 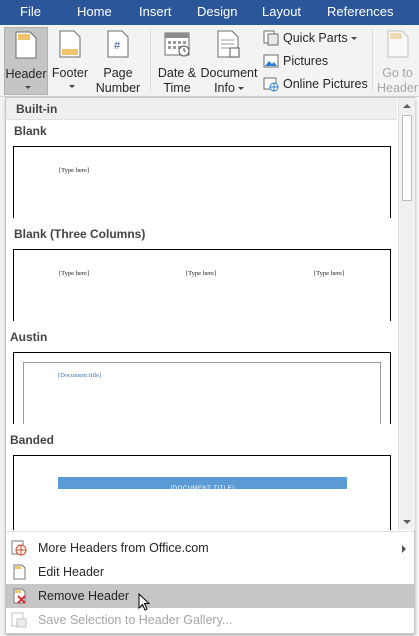 What do you see at coordinates (80, 234) in the screenshot?
I see `gallery-item-label-blank-three-columns: Blank (Three Columns)` at bounding box center [80, 234].